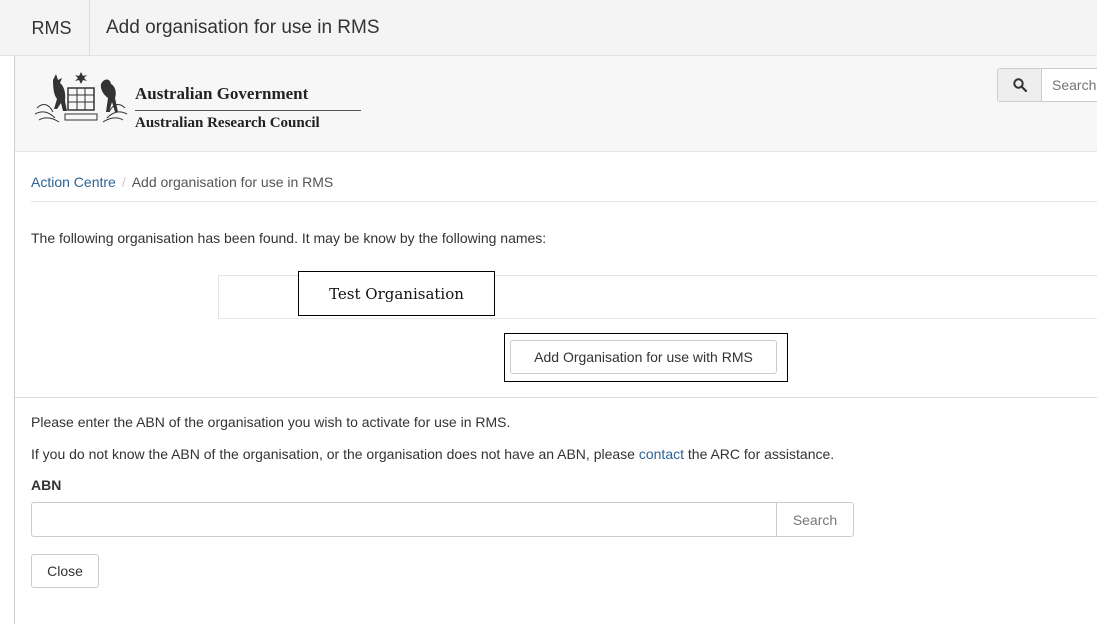  What do you see at coordinates (73, 182) in the screenshot?
I see `breadcrumb-action-centre-link: Action Centre` at bounding box center [73, 182].